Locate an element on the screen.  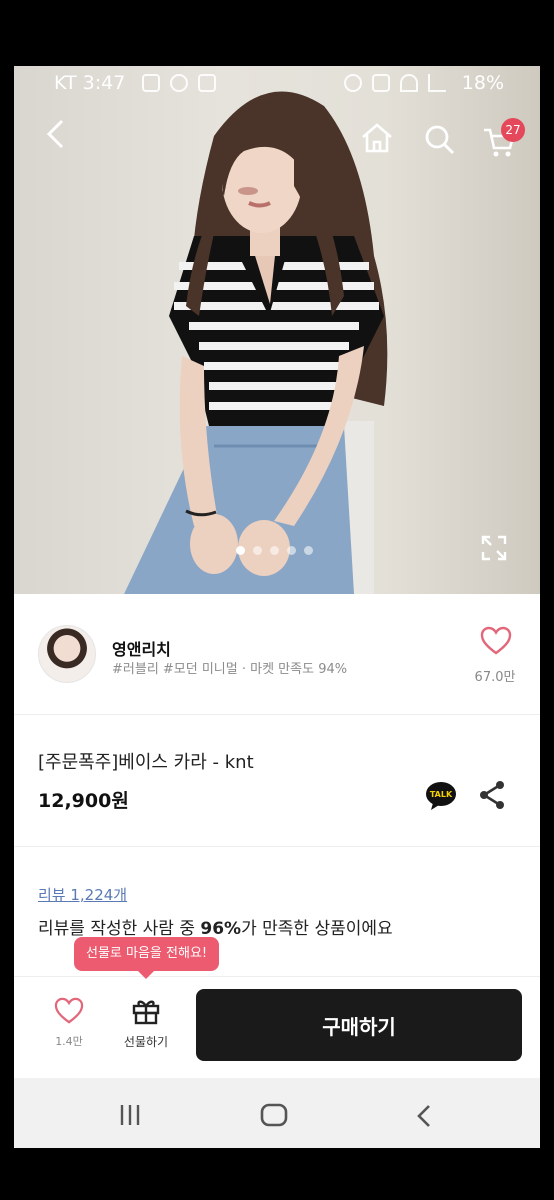
instagram-icon is located at coordinates (207, 83).